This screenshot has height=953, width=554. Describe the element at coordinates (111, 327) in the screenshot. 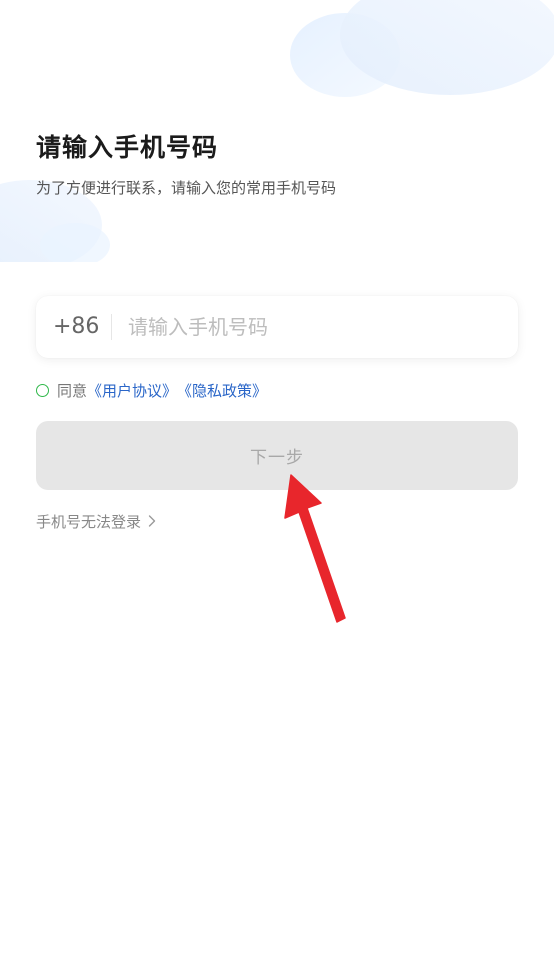

I see `input-divider` at that location.